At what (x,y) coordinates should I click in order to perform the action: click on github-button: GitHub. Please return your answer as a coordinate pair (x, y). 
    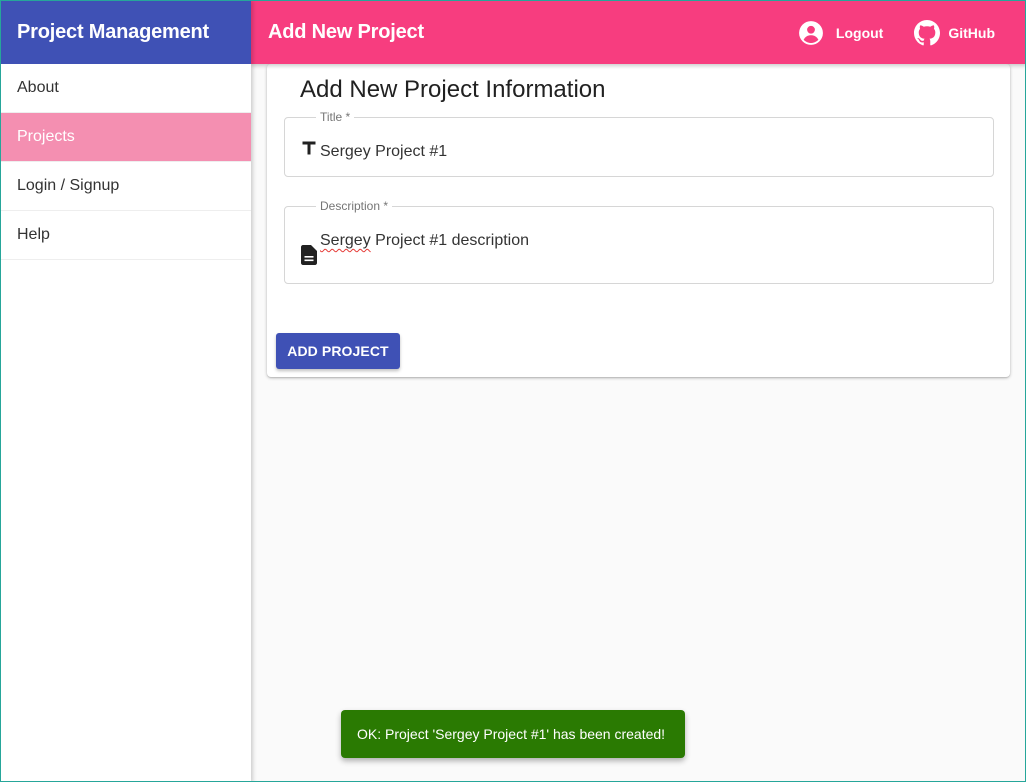
    Looking at the image, I should click on (954, 32).